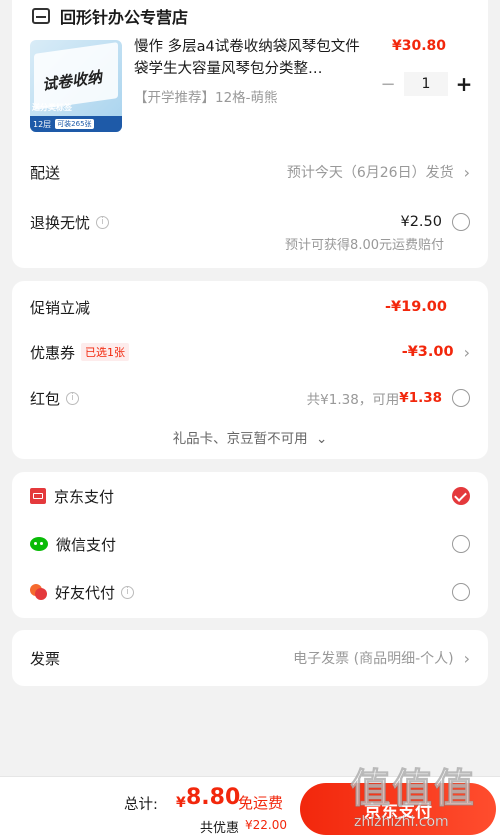  Describe the element at coordinates (45, 172) in the screenshot. I see `delivery-label: 配送` at that location.